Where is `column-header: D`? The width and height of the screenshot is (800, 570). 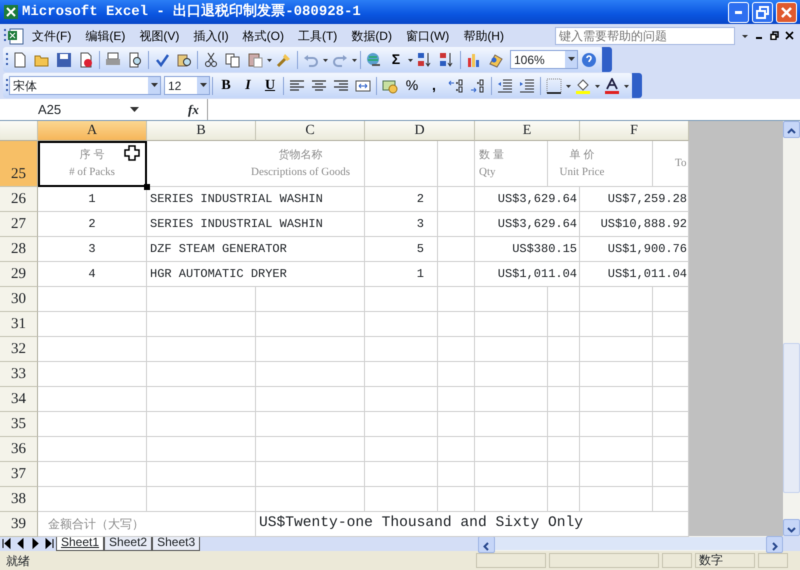 column-header: D is located at coordinates (420, 131).